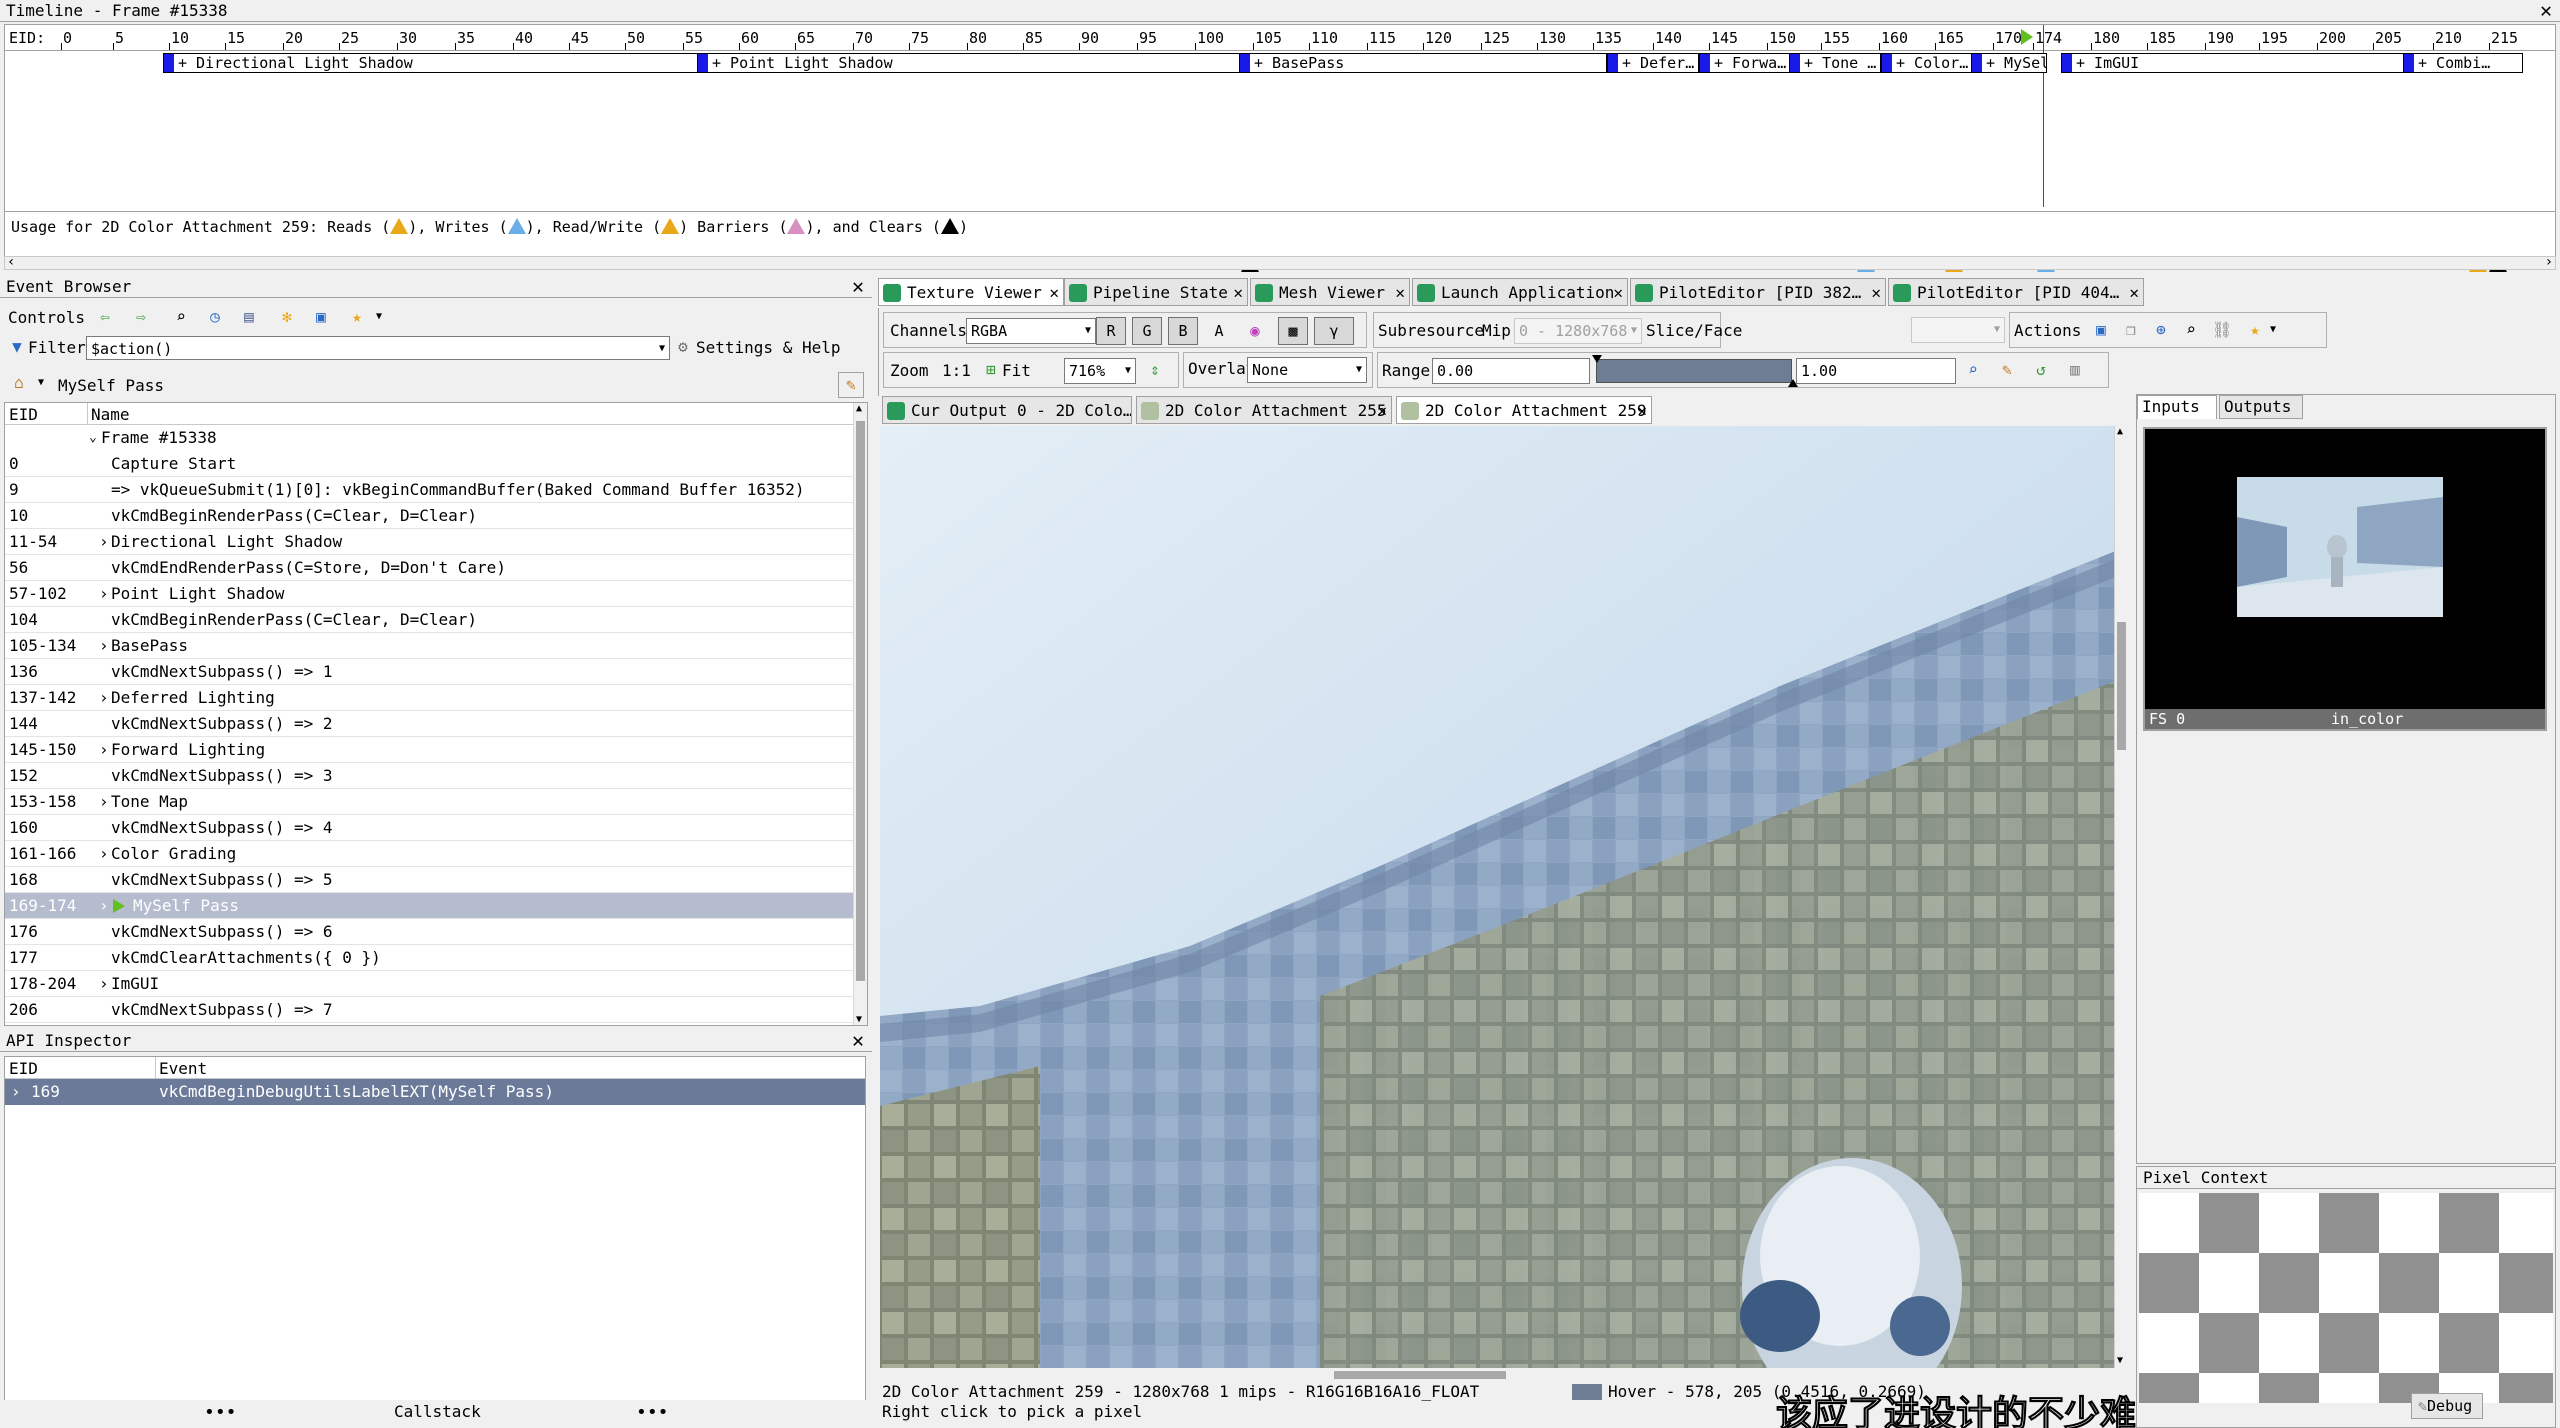 The width and height of the screenshot is (2560, 1428). What do you see at coordinates (956, 370) in the screenshot?
I see `zoom-ratio-button: 1:1` at bounding box center [956, 370].